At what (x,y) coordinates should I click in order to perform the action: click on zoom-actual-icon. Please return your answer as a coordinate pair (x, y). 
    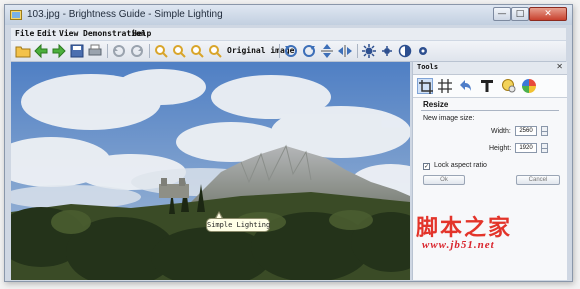
    Looking at the image, I should click on (215, 51).